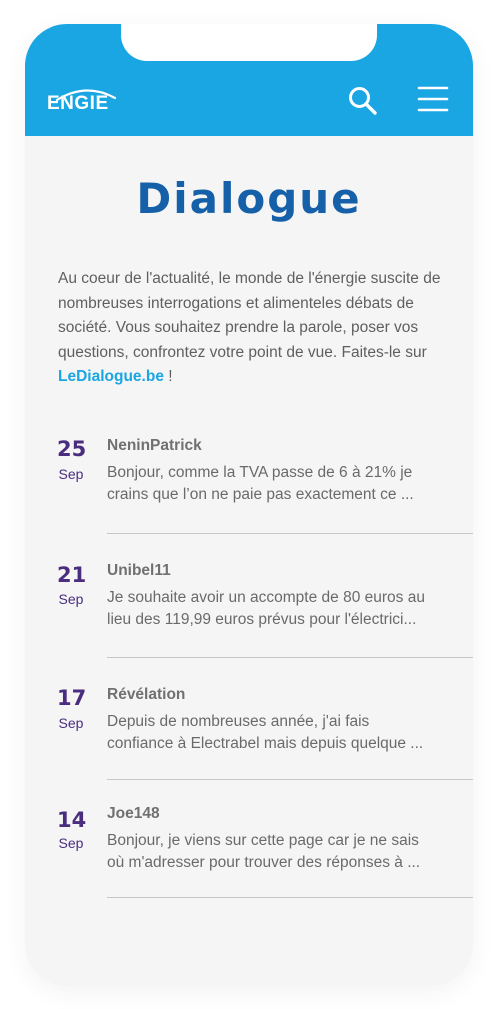 This screenshot has width=500, height=1009. What do you see at coordinates (146, 695) in the screenshot?
I see `post-author: Révélation` at bounding box center [146, 695].